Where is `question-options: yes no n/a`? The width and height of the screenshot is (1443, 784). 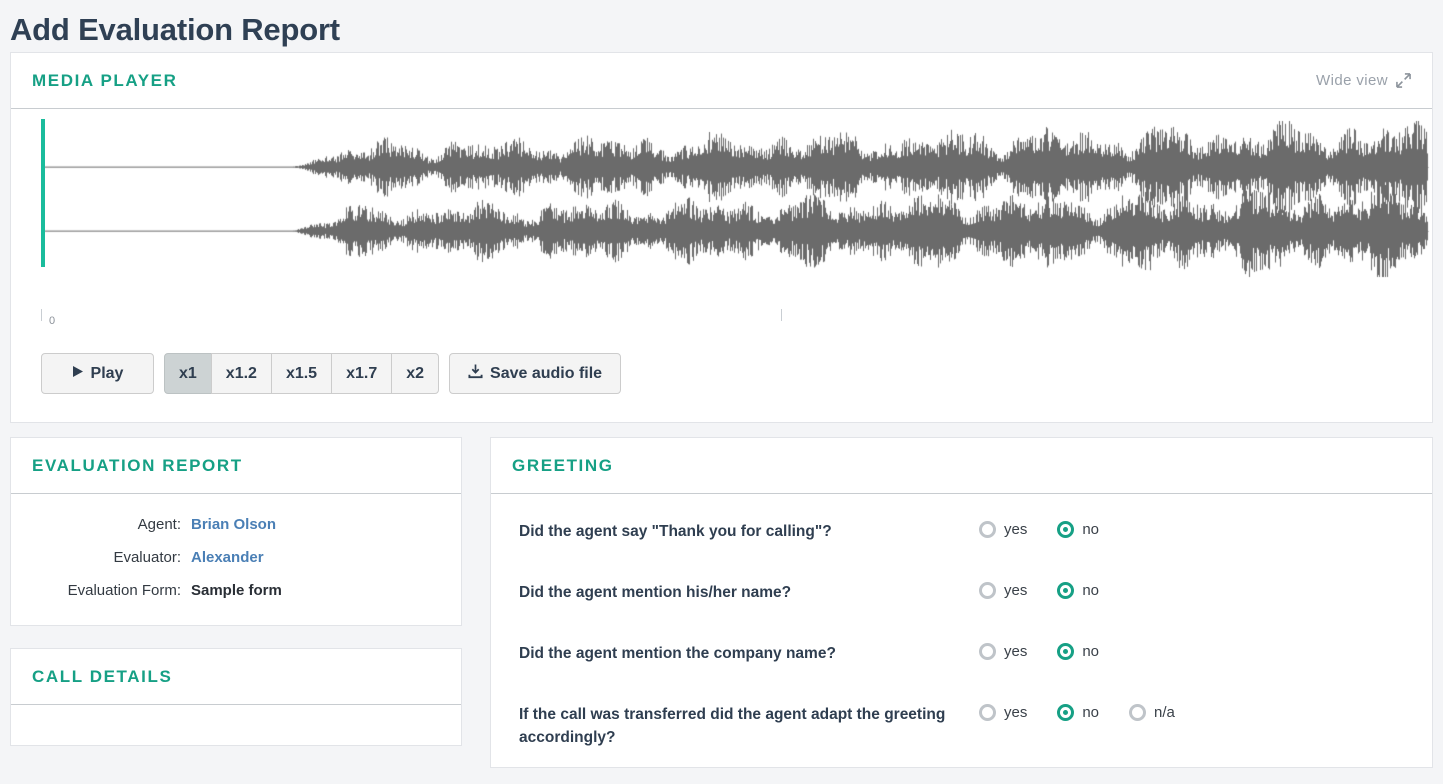
question-options: yes no n/a is located at coordinates (1092, 712).